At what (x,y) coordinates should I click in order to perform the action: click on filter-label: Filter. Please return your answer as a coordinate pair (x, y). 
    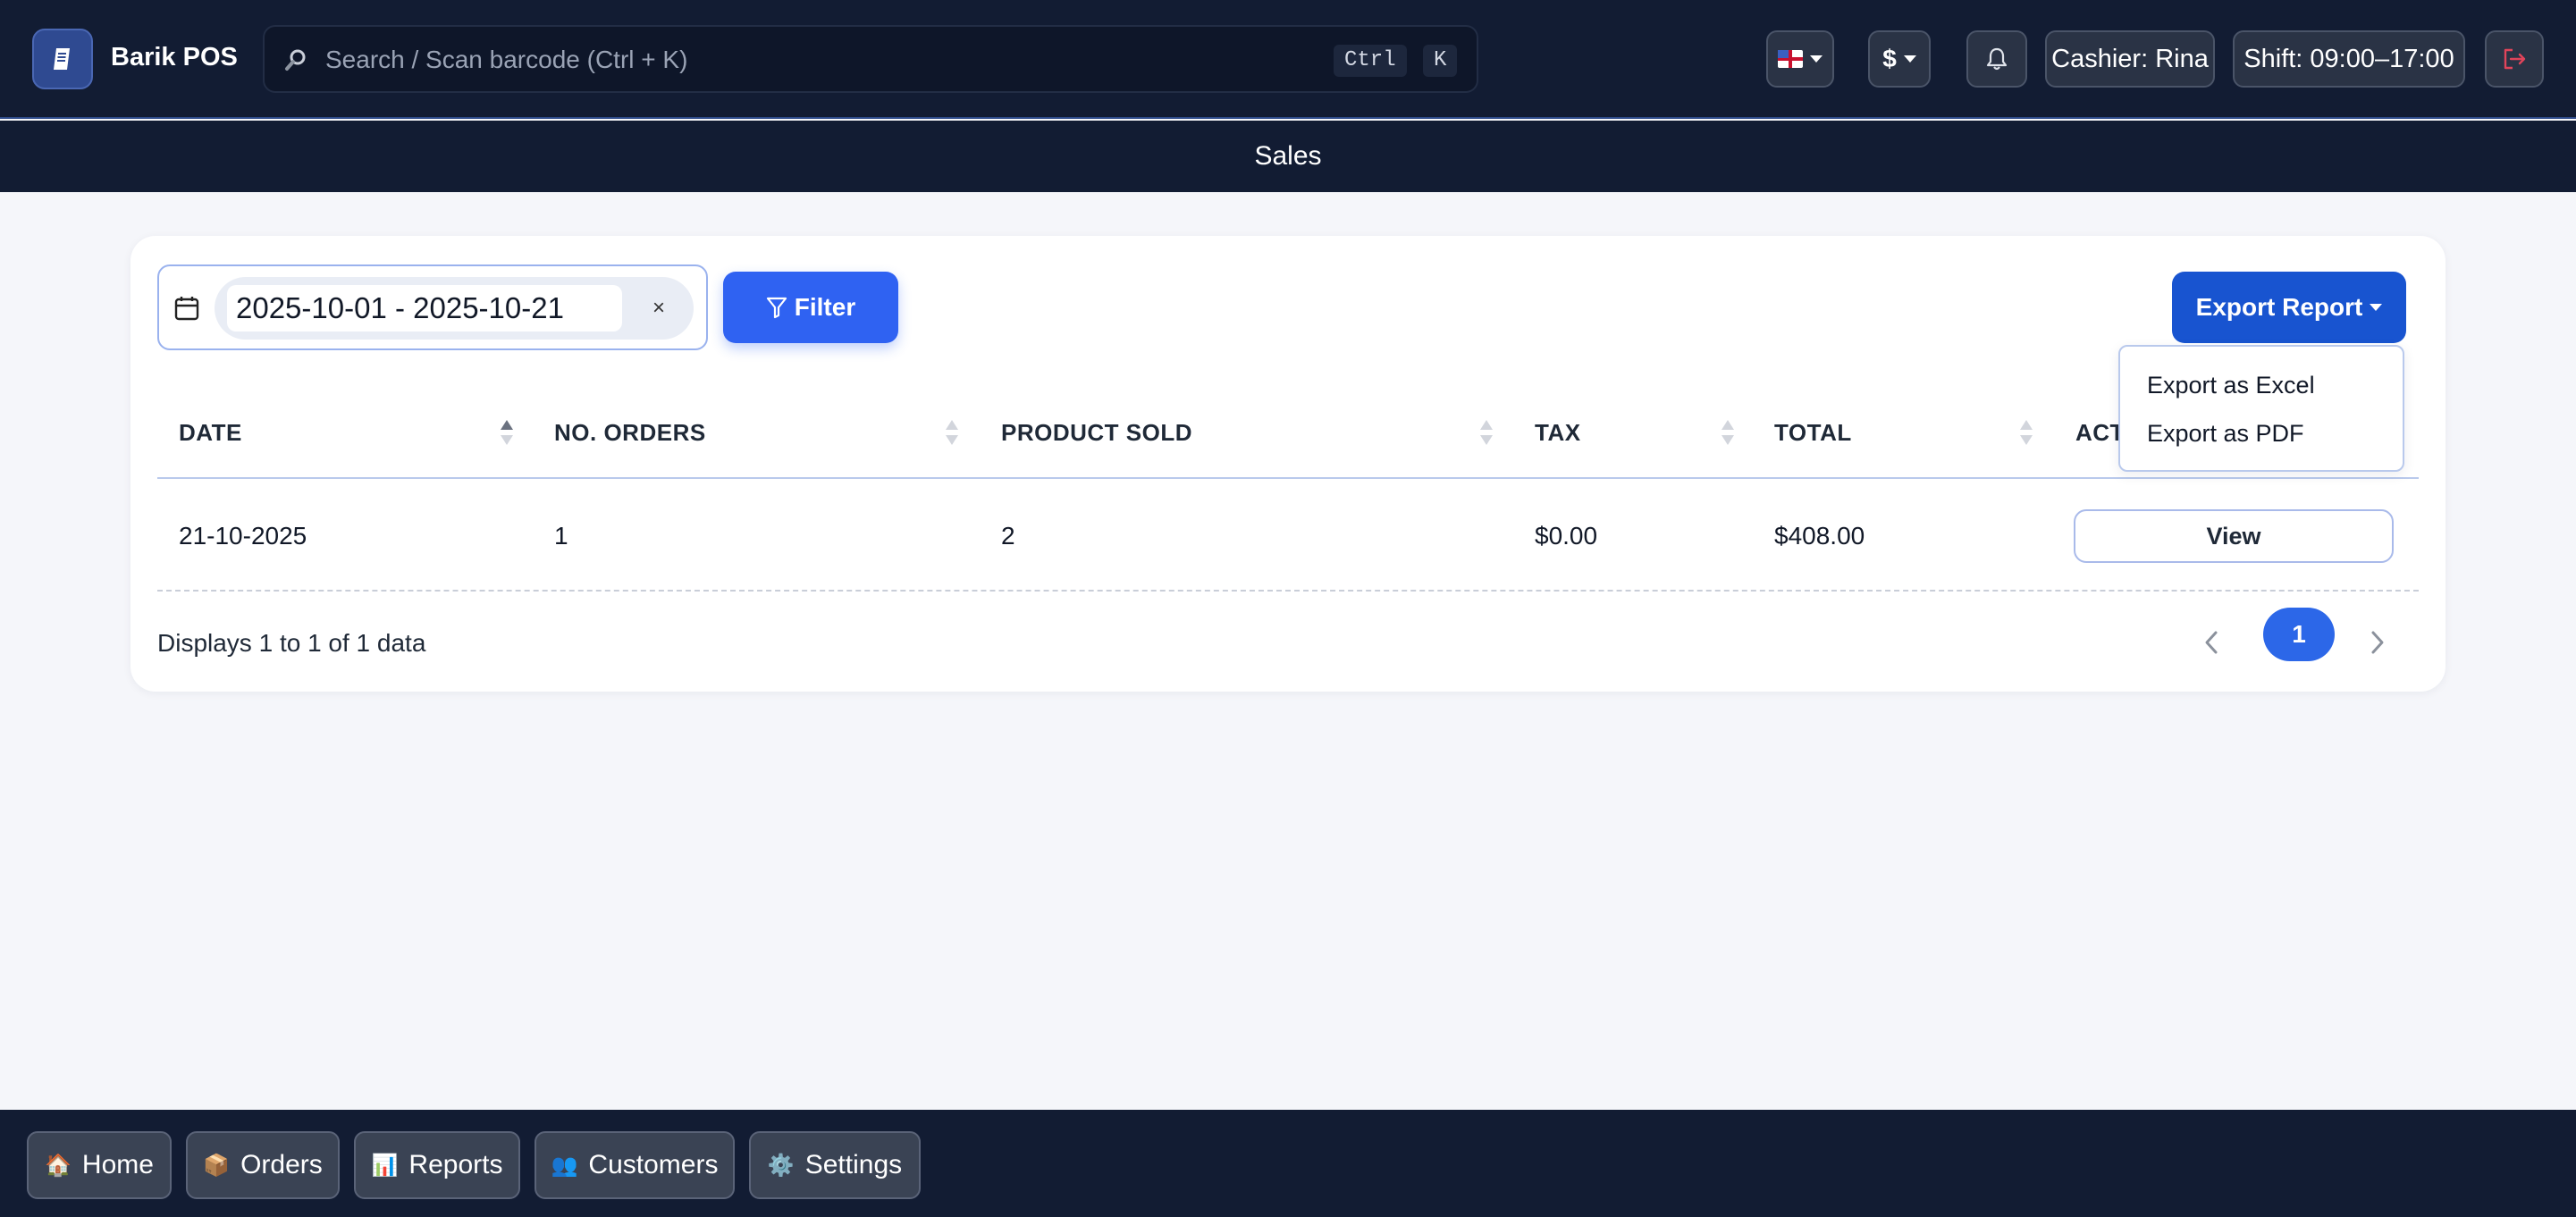
    Looking at the image, I should click on (825, 307).